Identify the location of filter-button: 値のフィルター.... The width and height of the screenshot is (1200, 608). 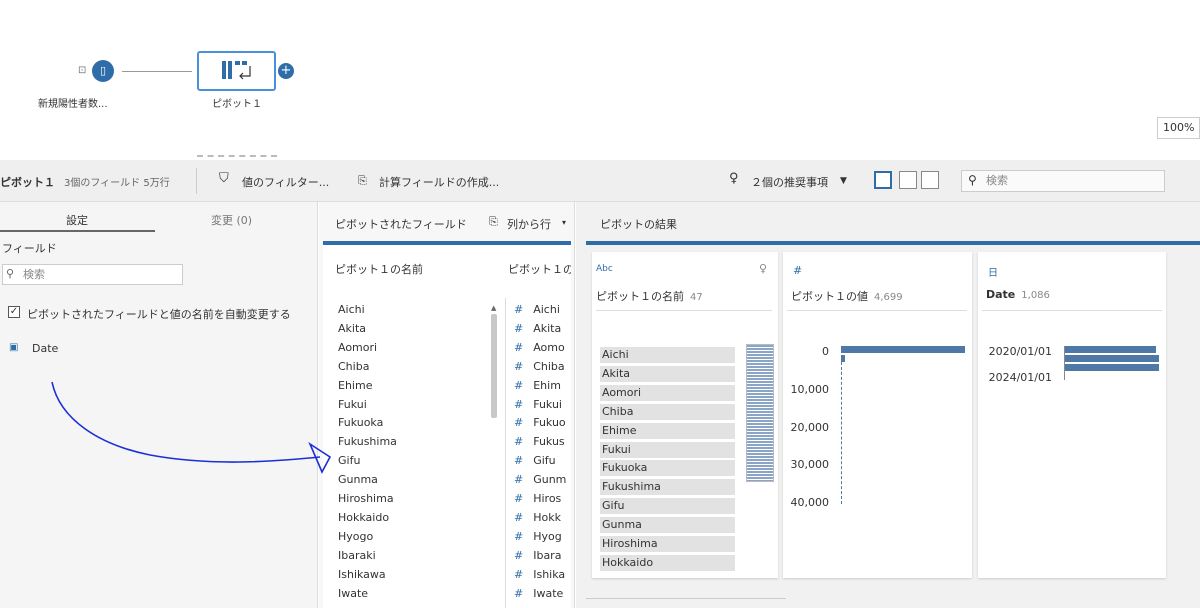
(285, 182).